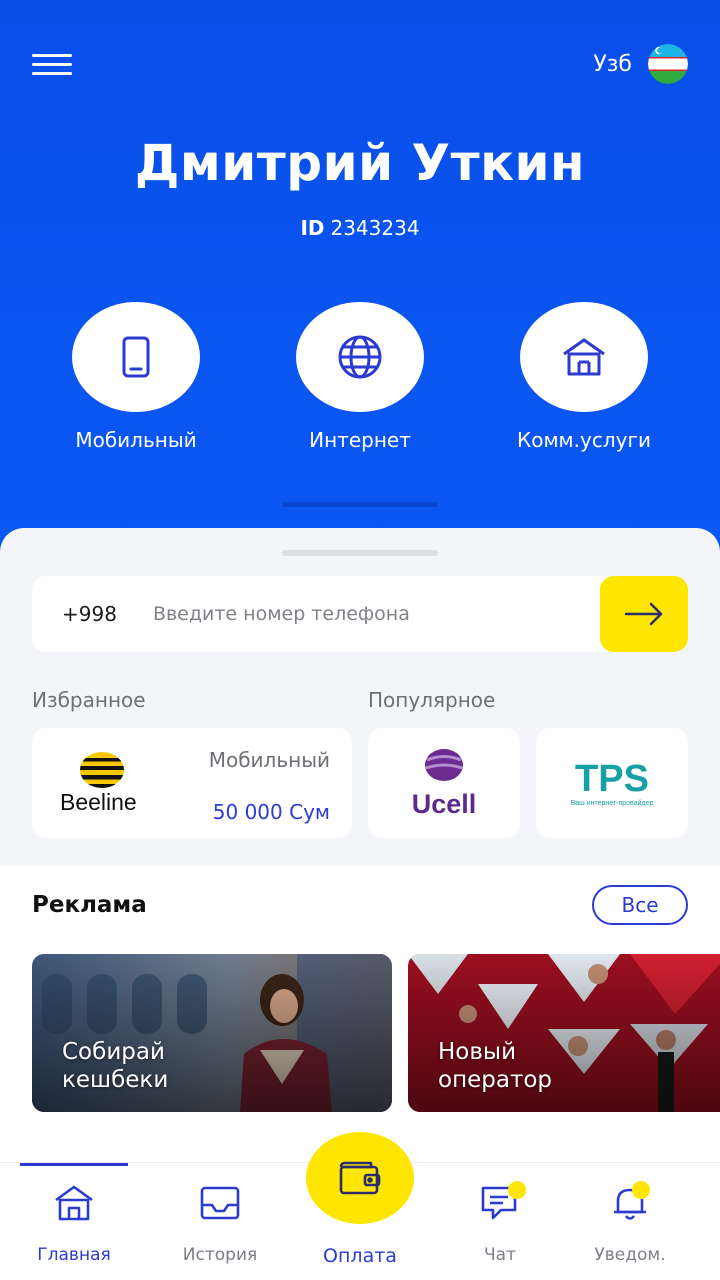  I want to click on user-id-prefix: ID, so click(312, 228).